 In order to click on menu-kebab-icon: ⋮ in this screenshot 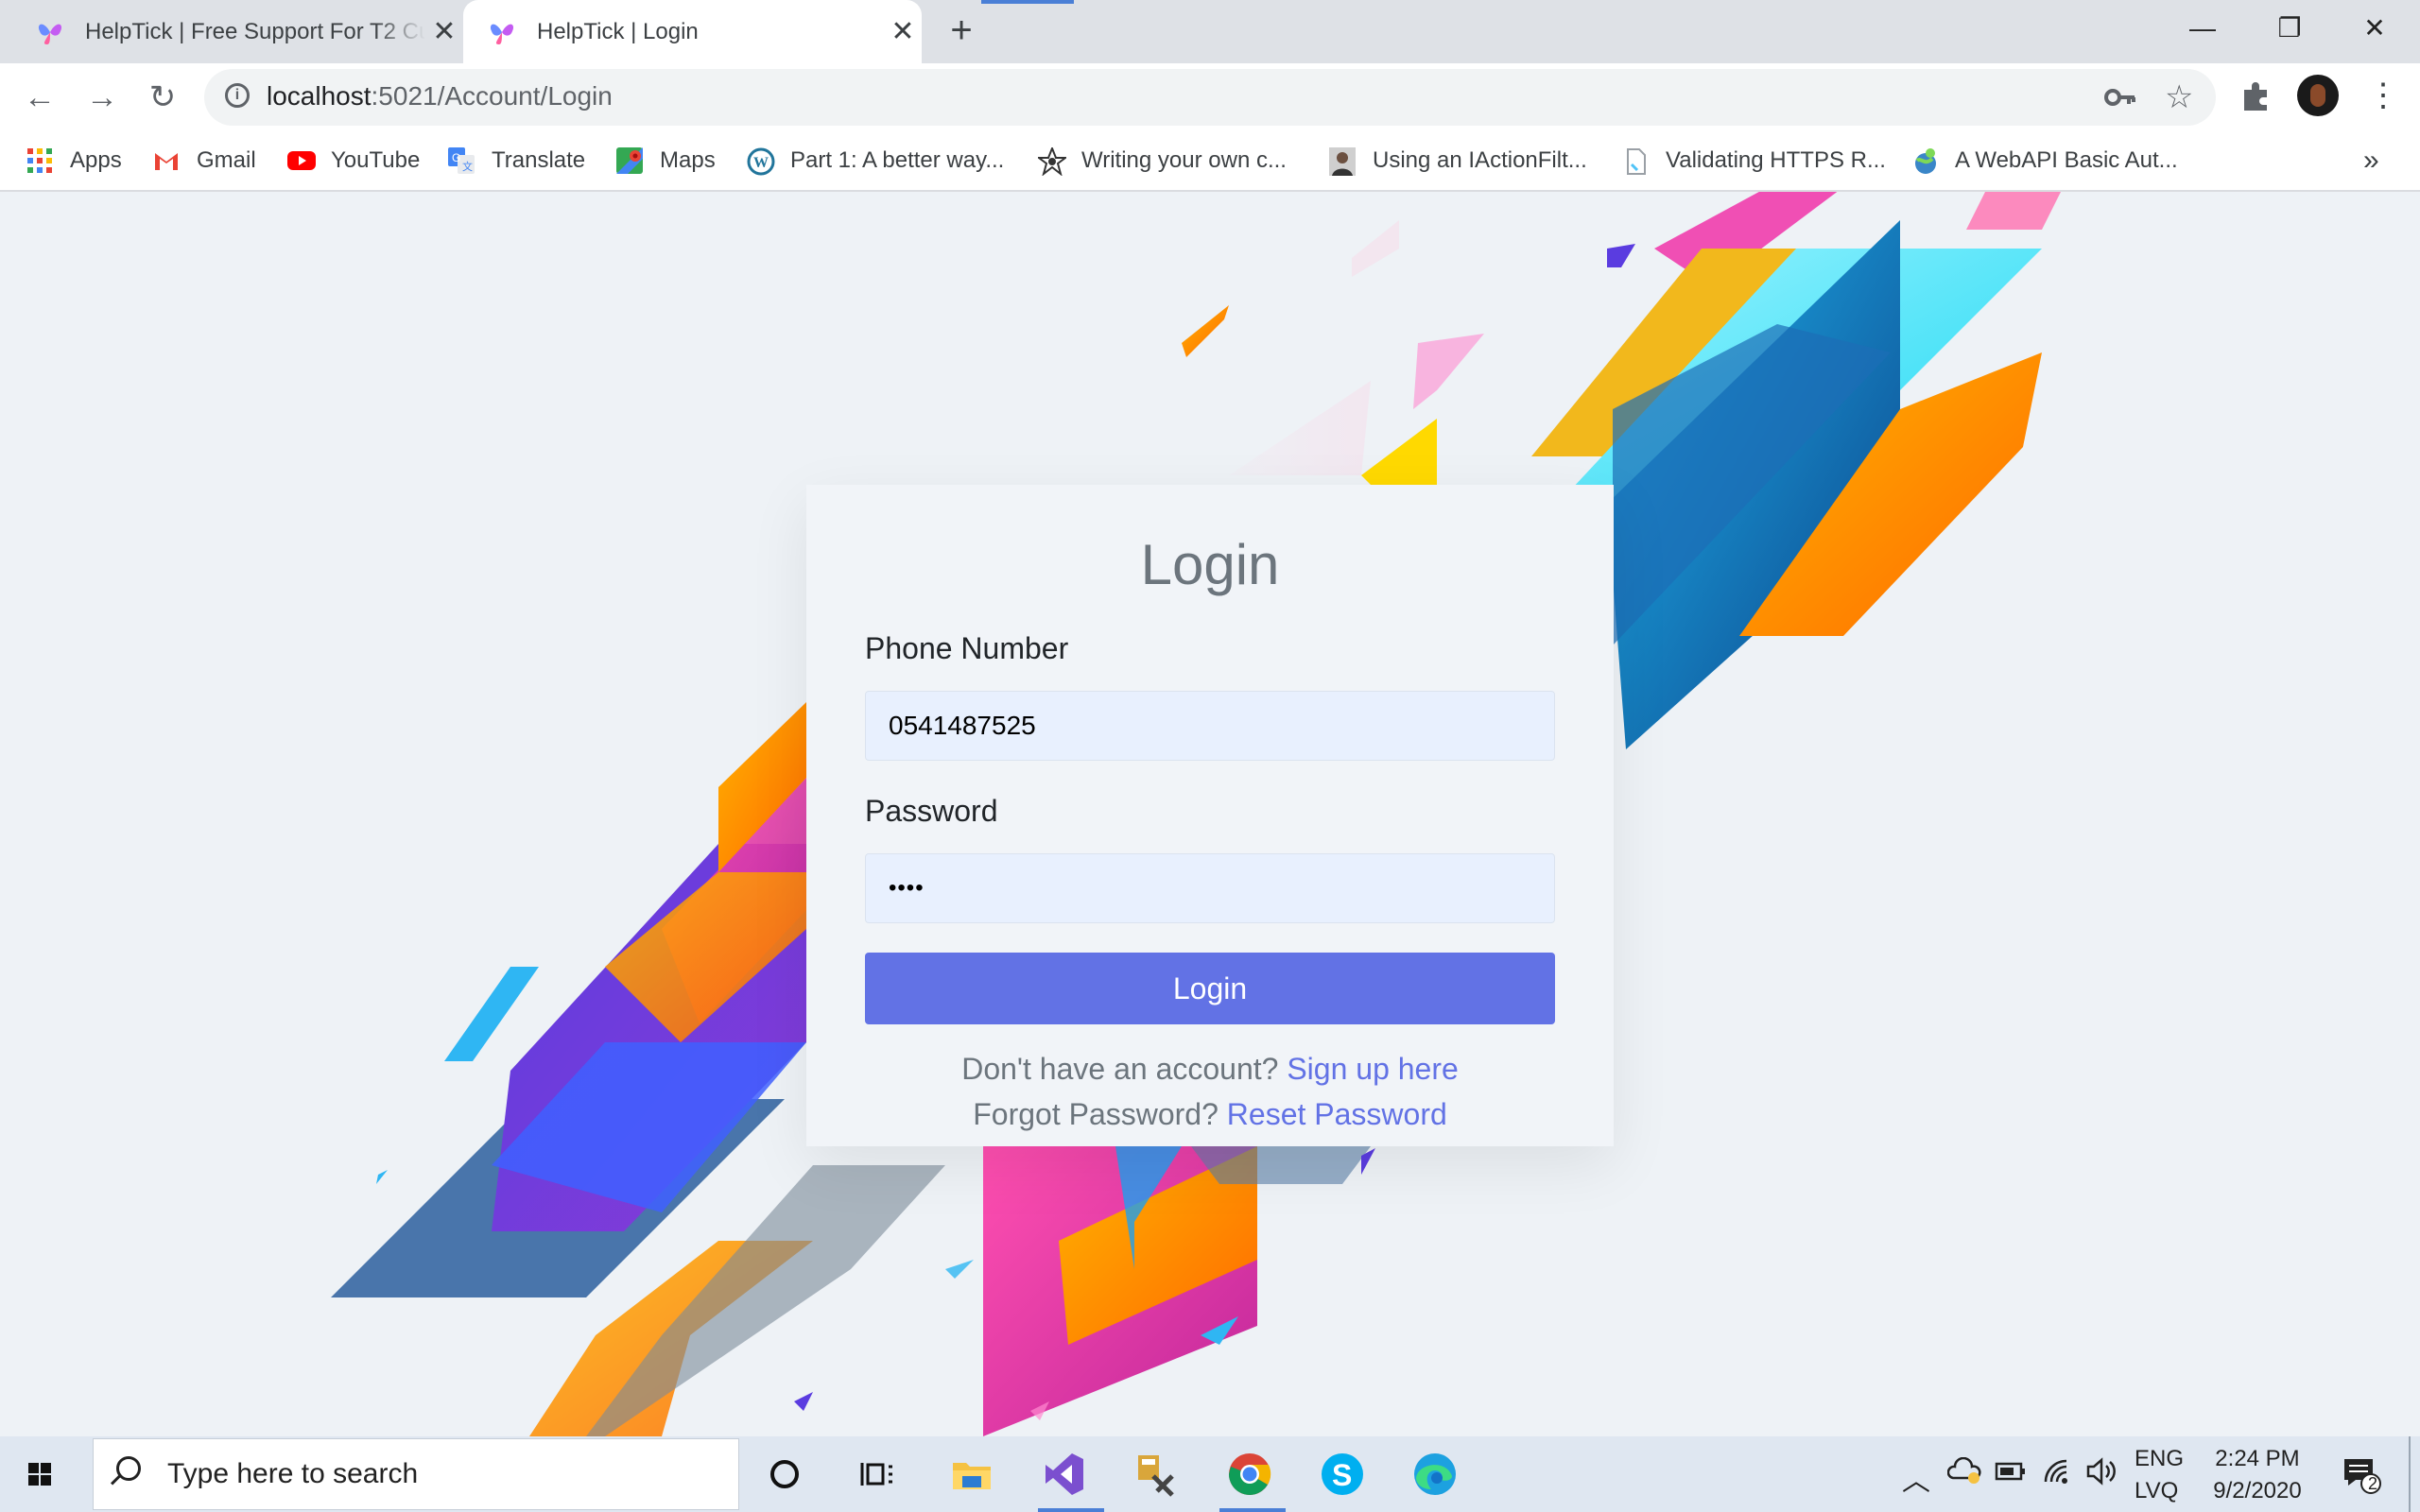, I will do `click(2383, 95)`.